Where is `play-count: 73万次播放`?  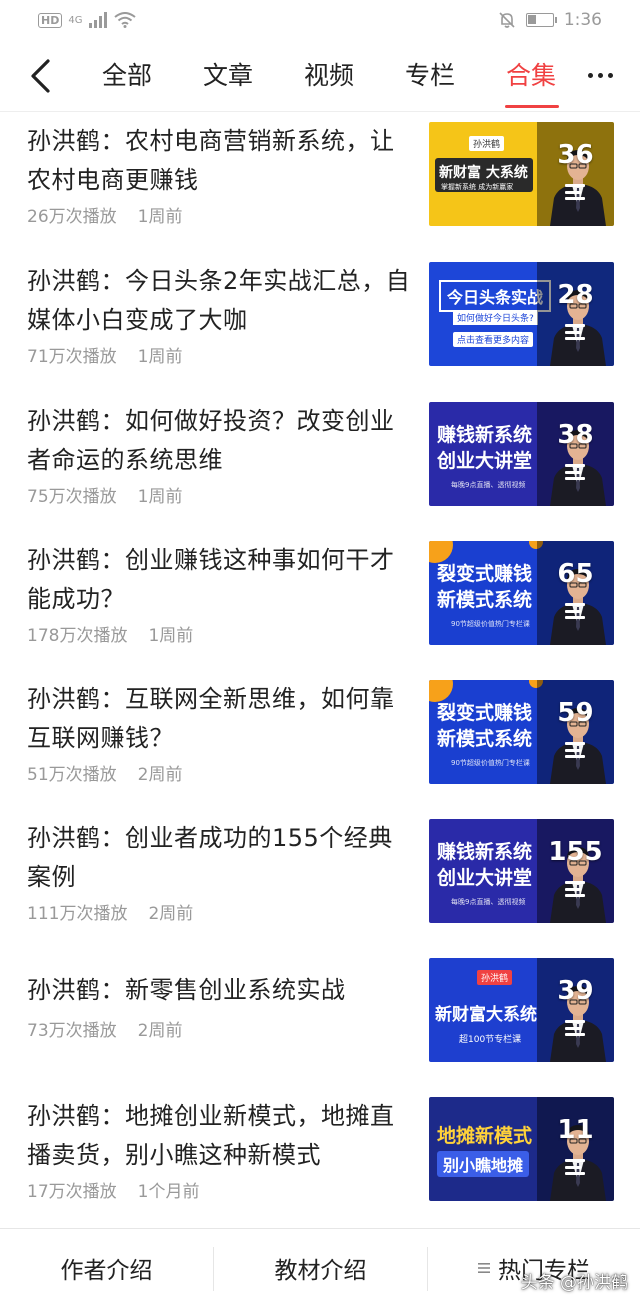 play-count: 73万次播放 is located at coordinates (72, 1031).